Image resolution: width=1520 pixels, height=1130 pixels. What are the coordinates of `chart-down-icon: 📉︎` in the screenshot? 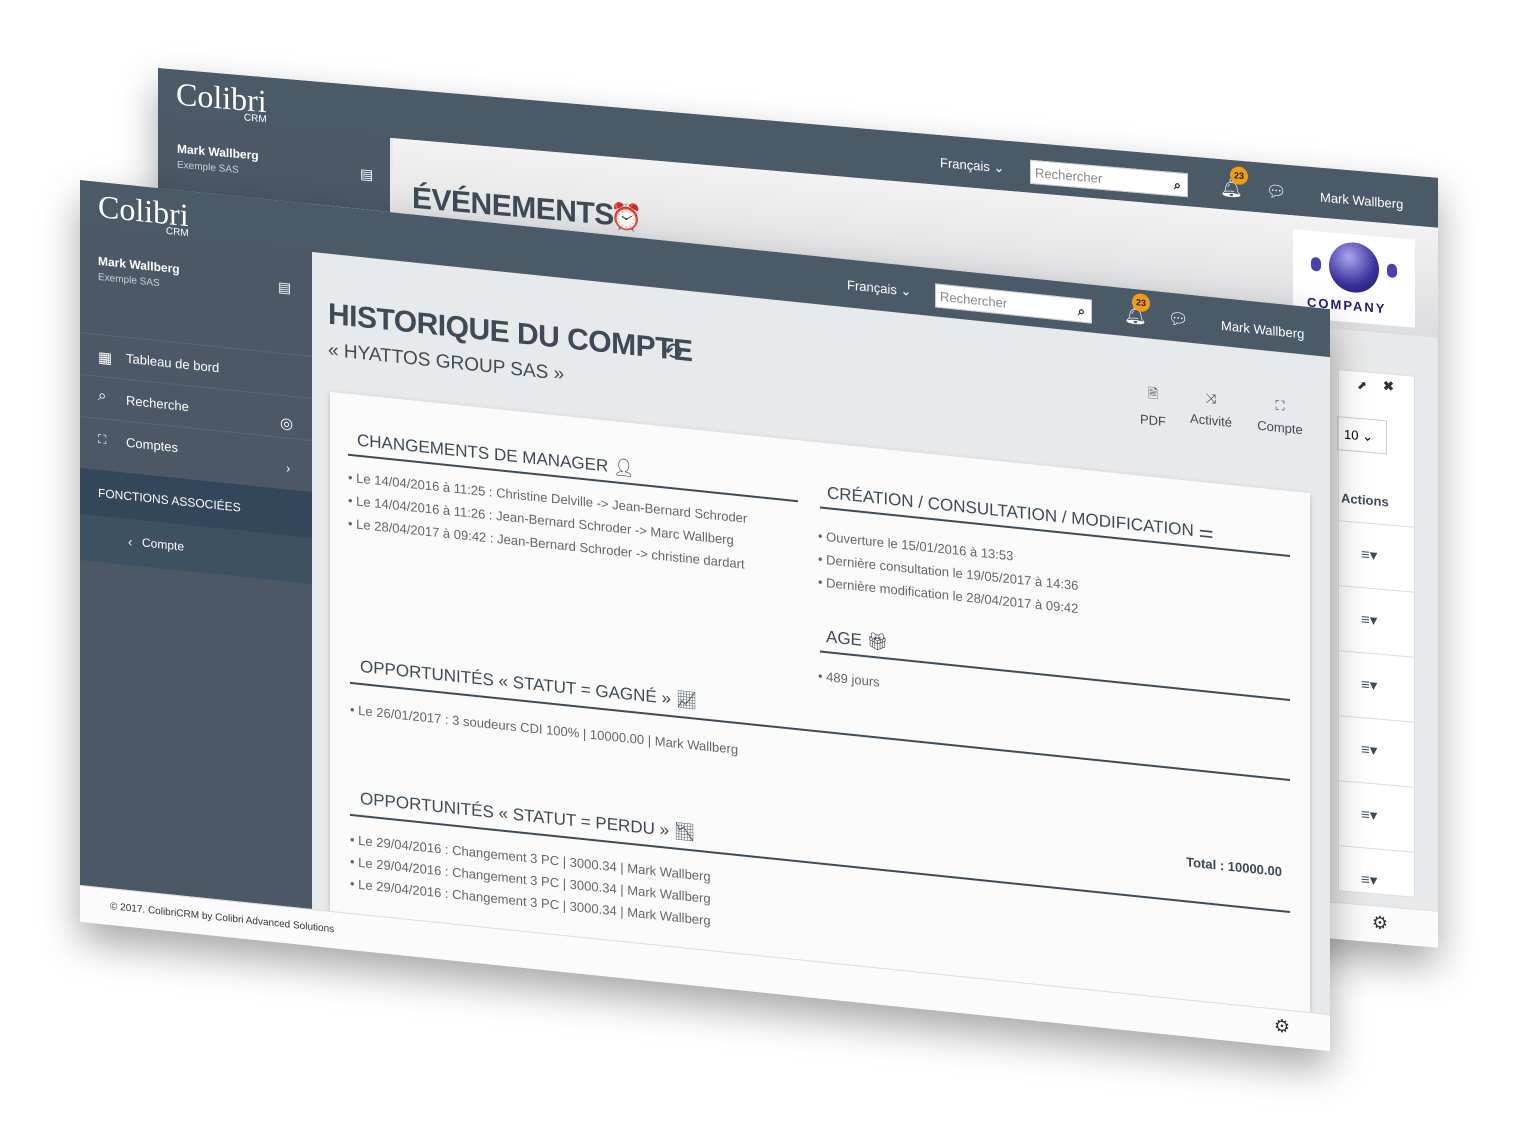 It's located at (684, 832).